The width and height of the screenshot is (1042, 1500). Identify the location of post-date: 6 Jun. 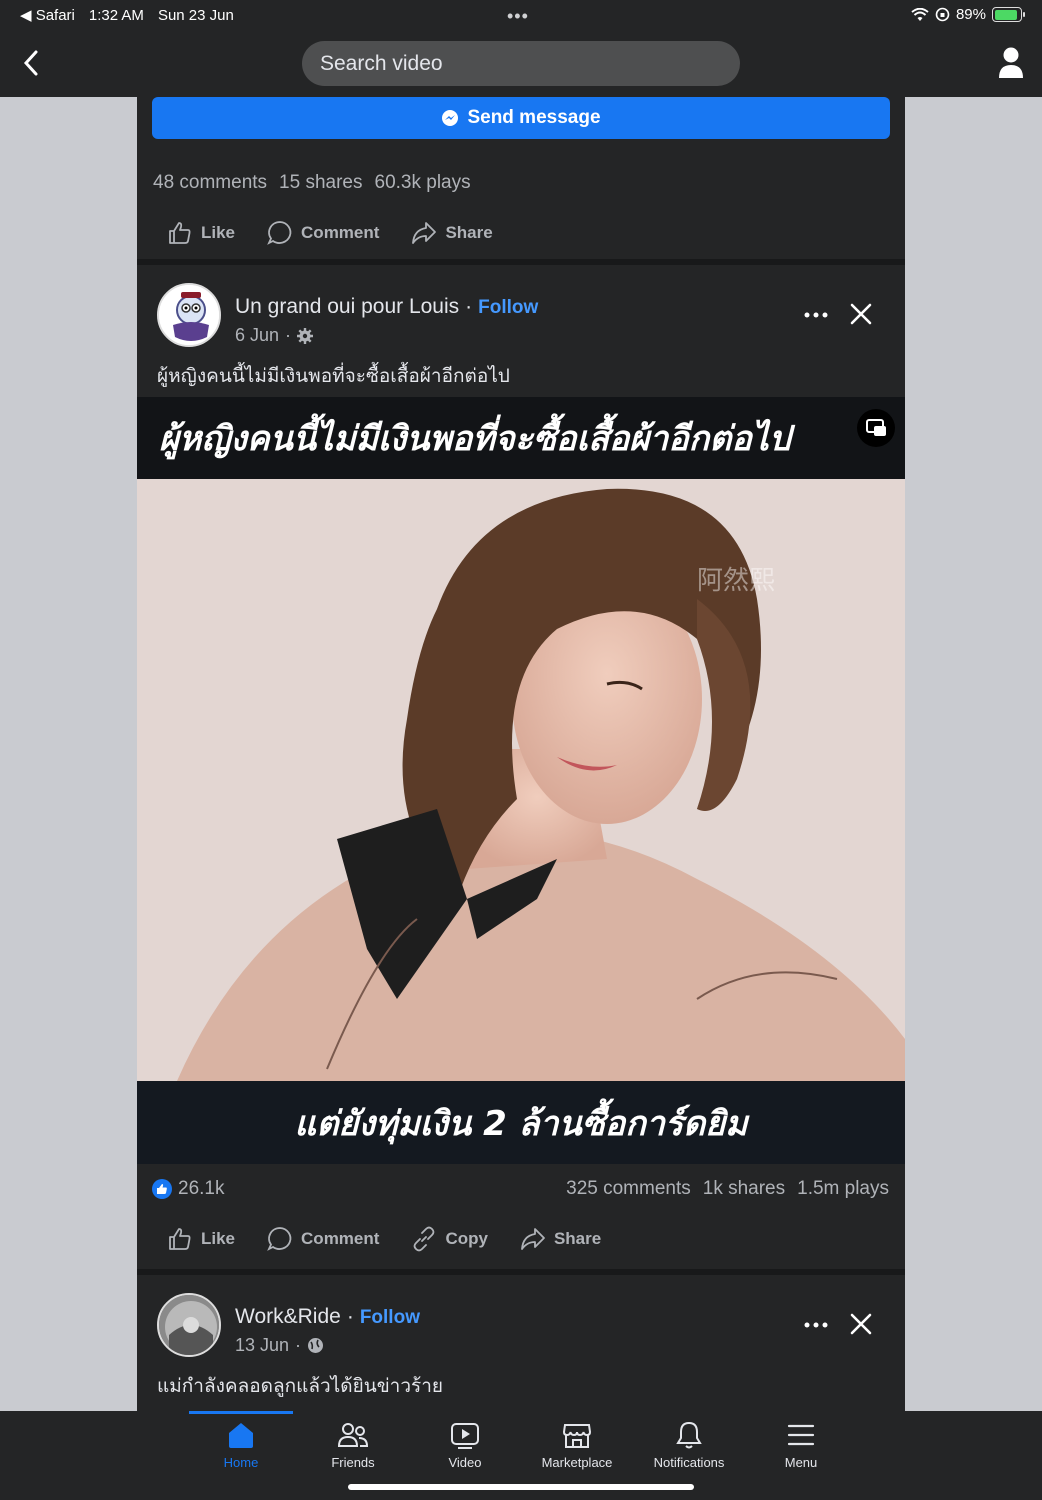
(257, 335).